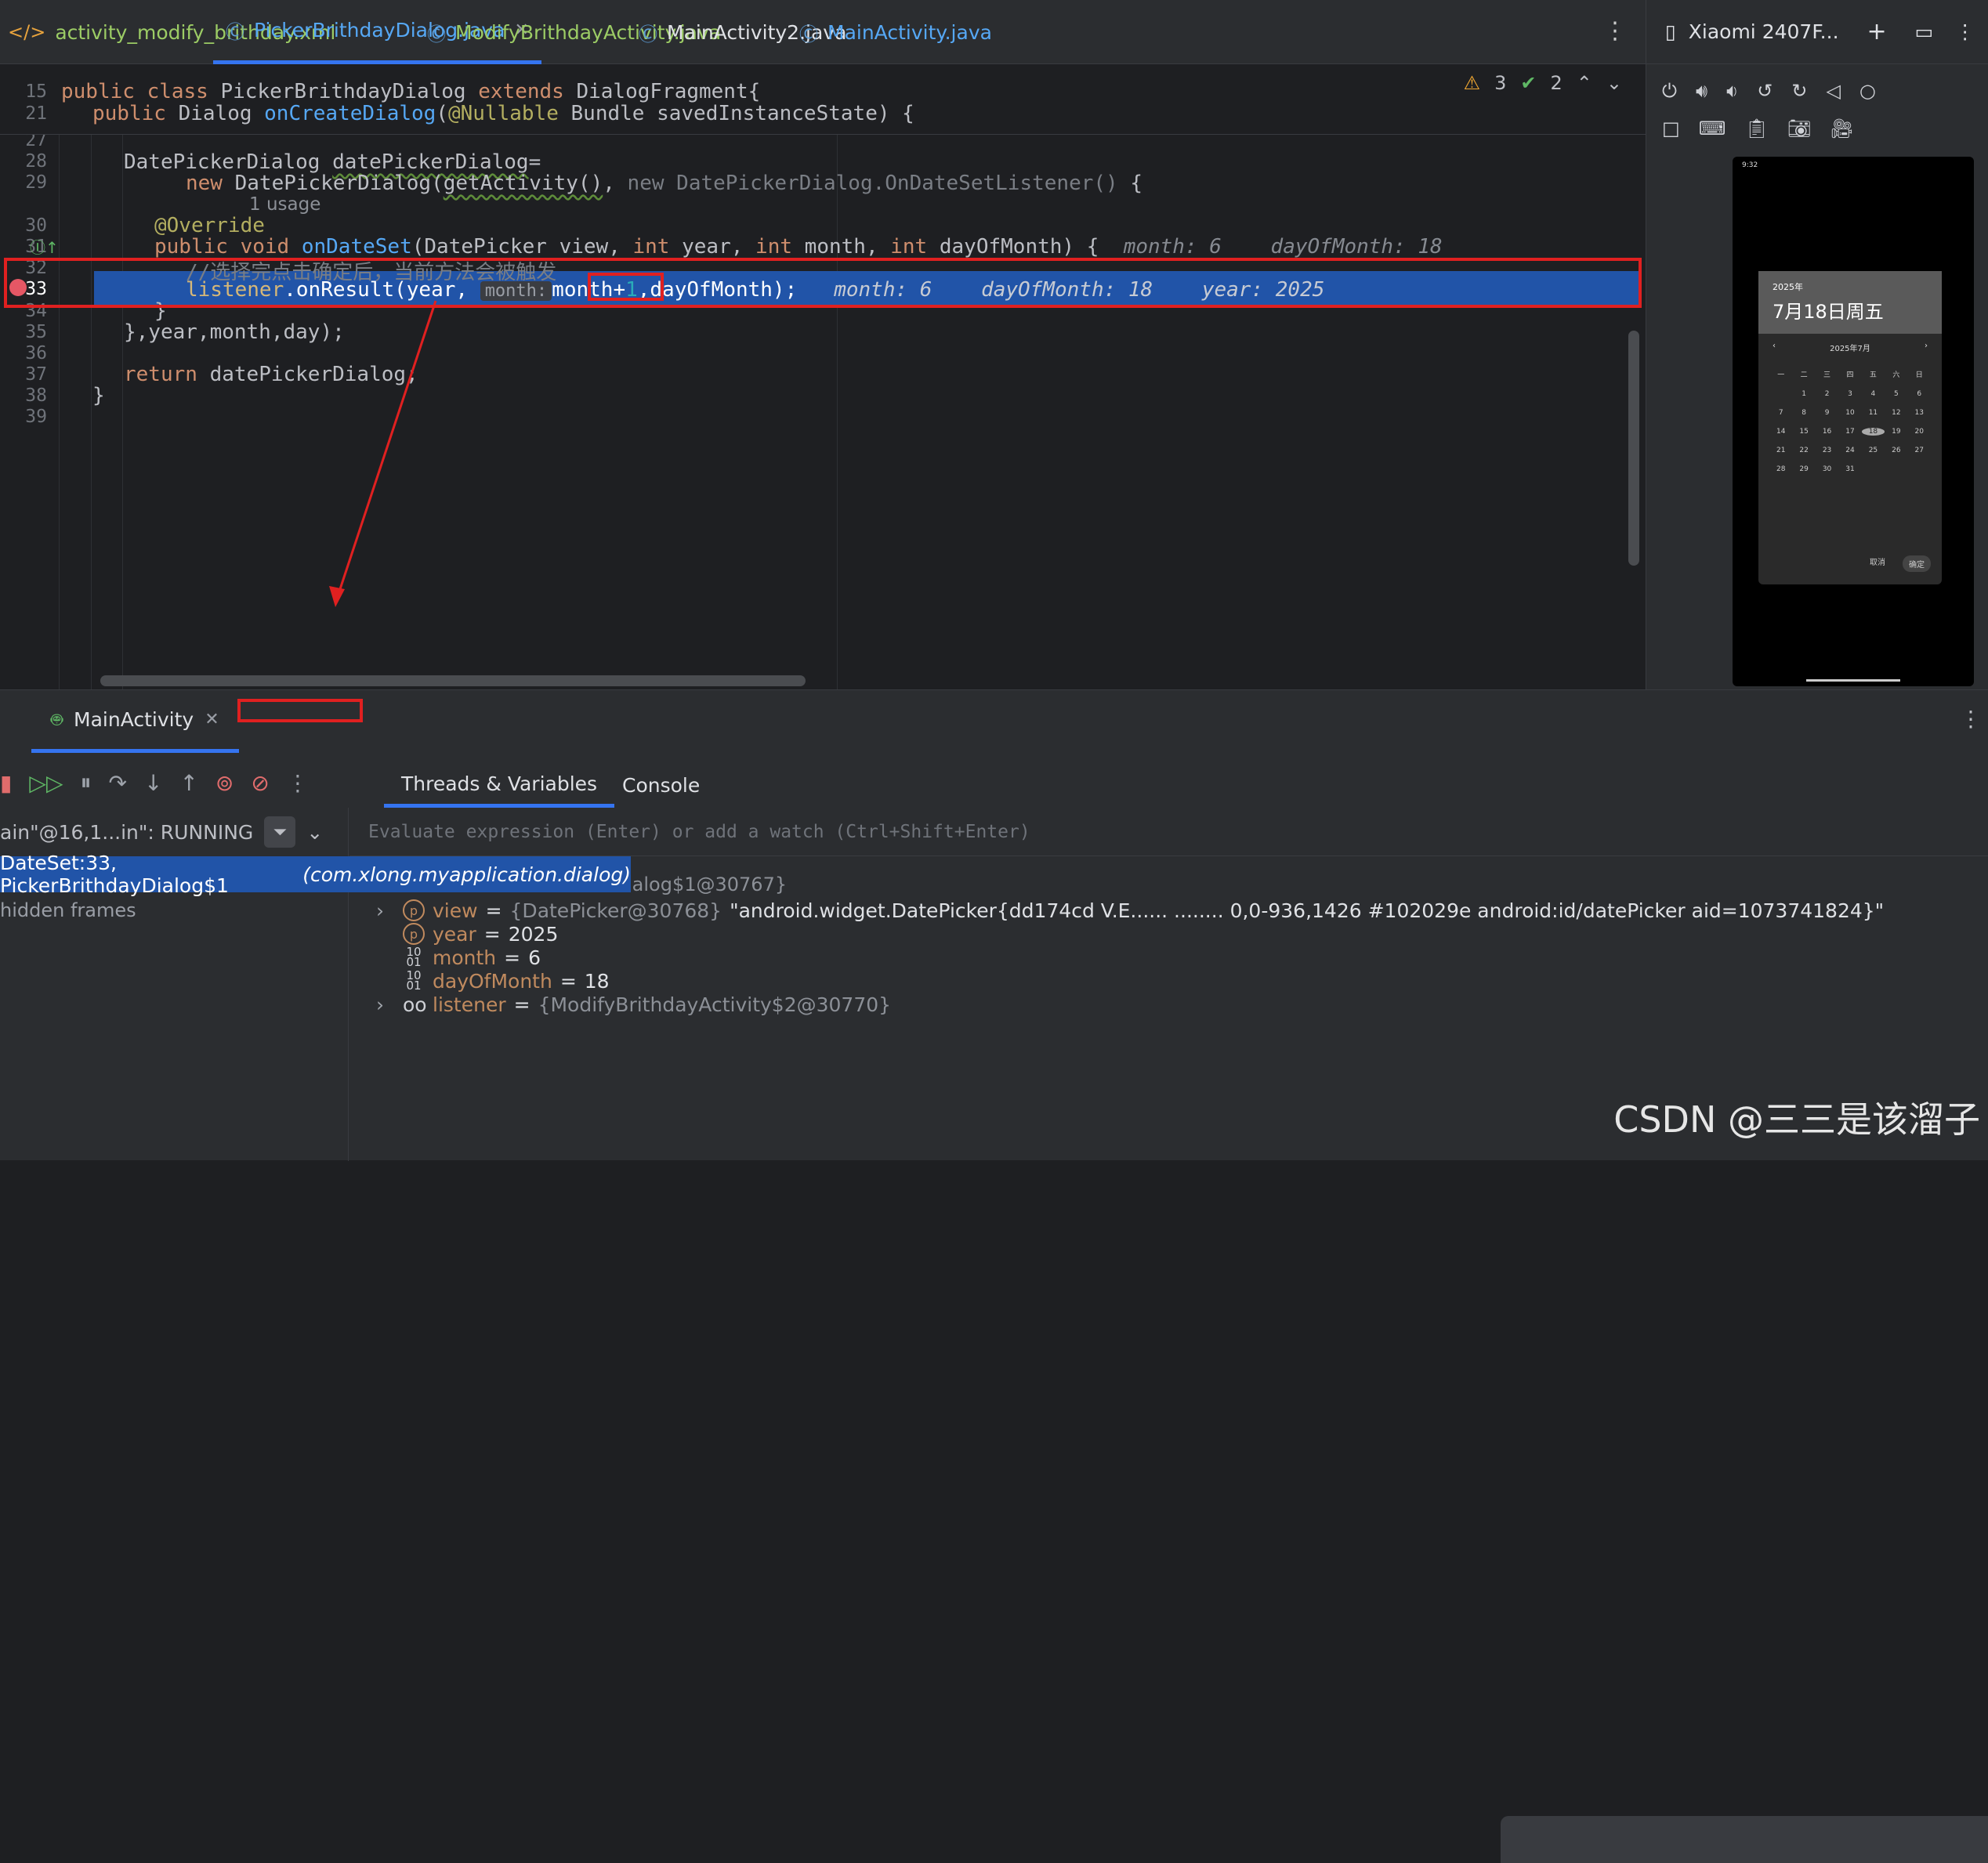  Describe the element at coordinates (1528, 83) in the screenshot. I see `check-icon: ✔` at that location.